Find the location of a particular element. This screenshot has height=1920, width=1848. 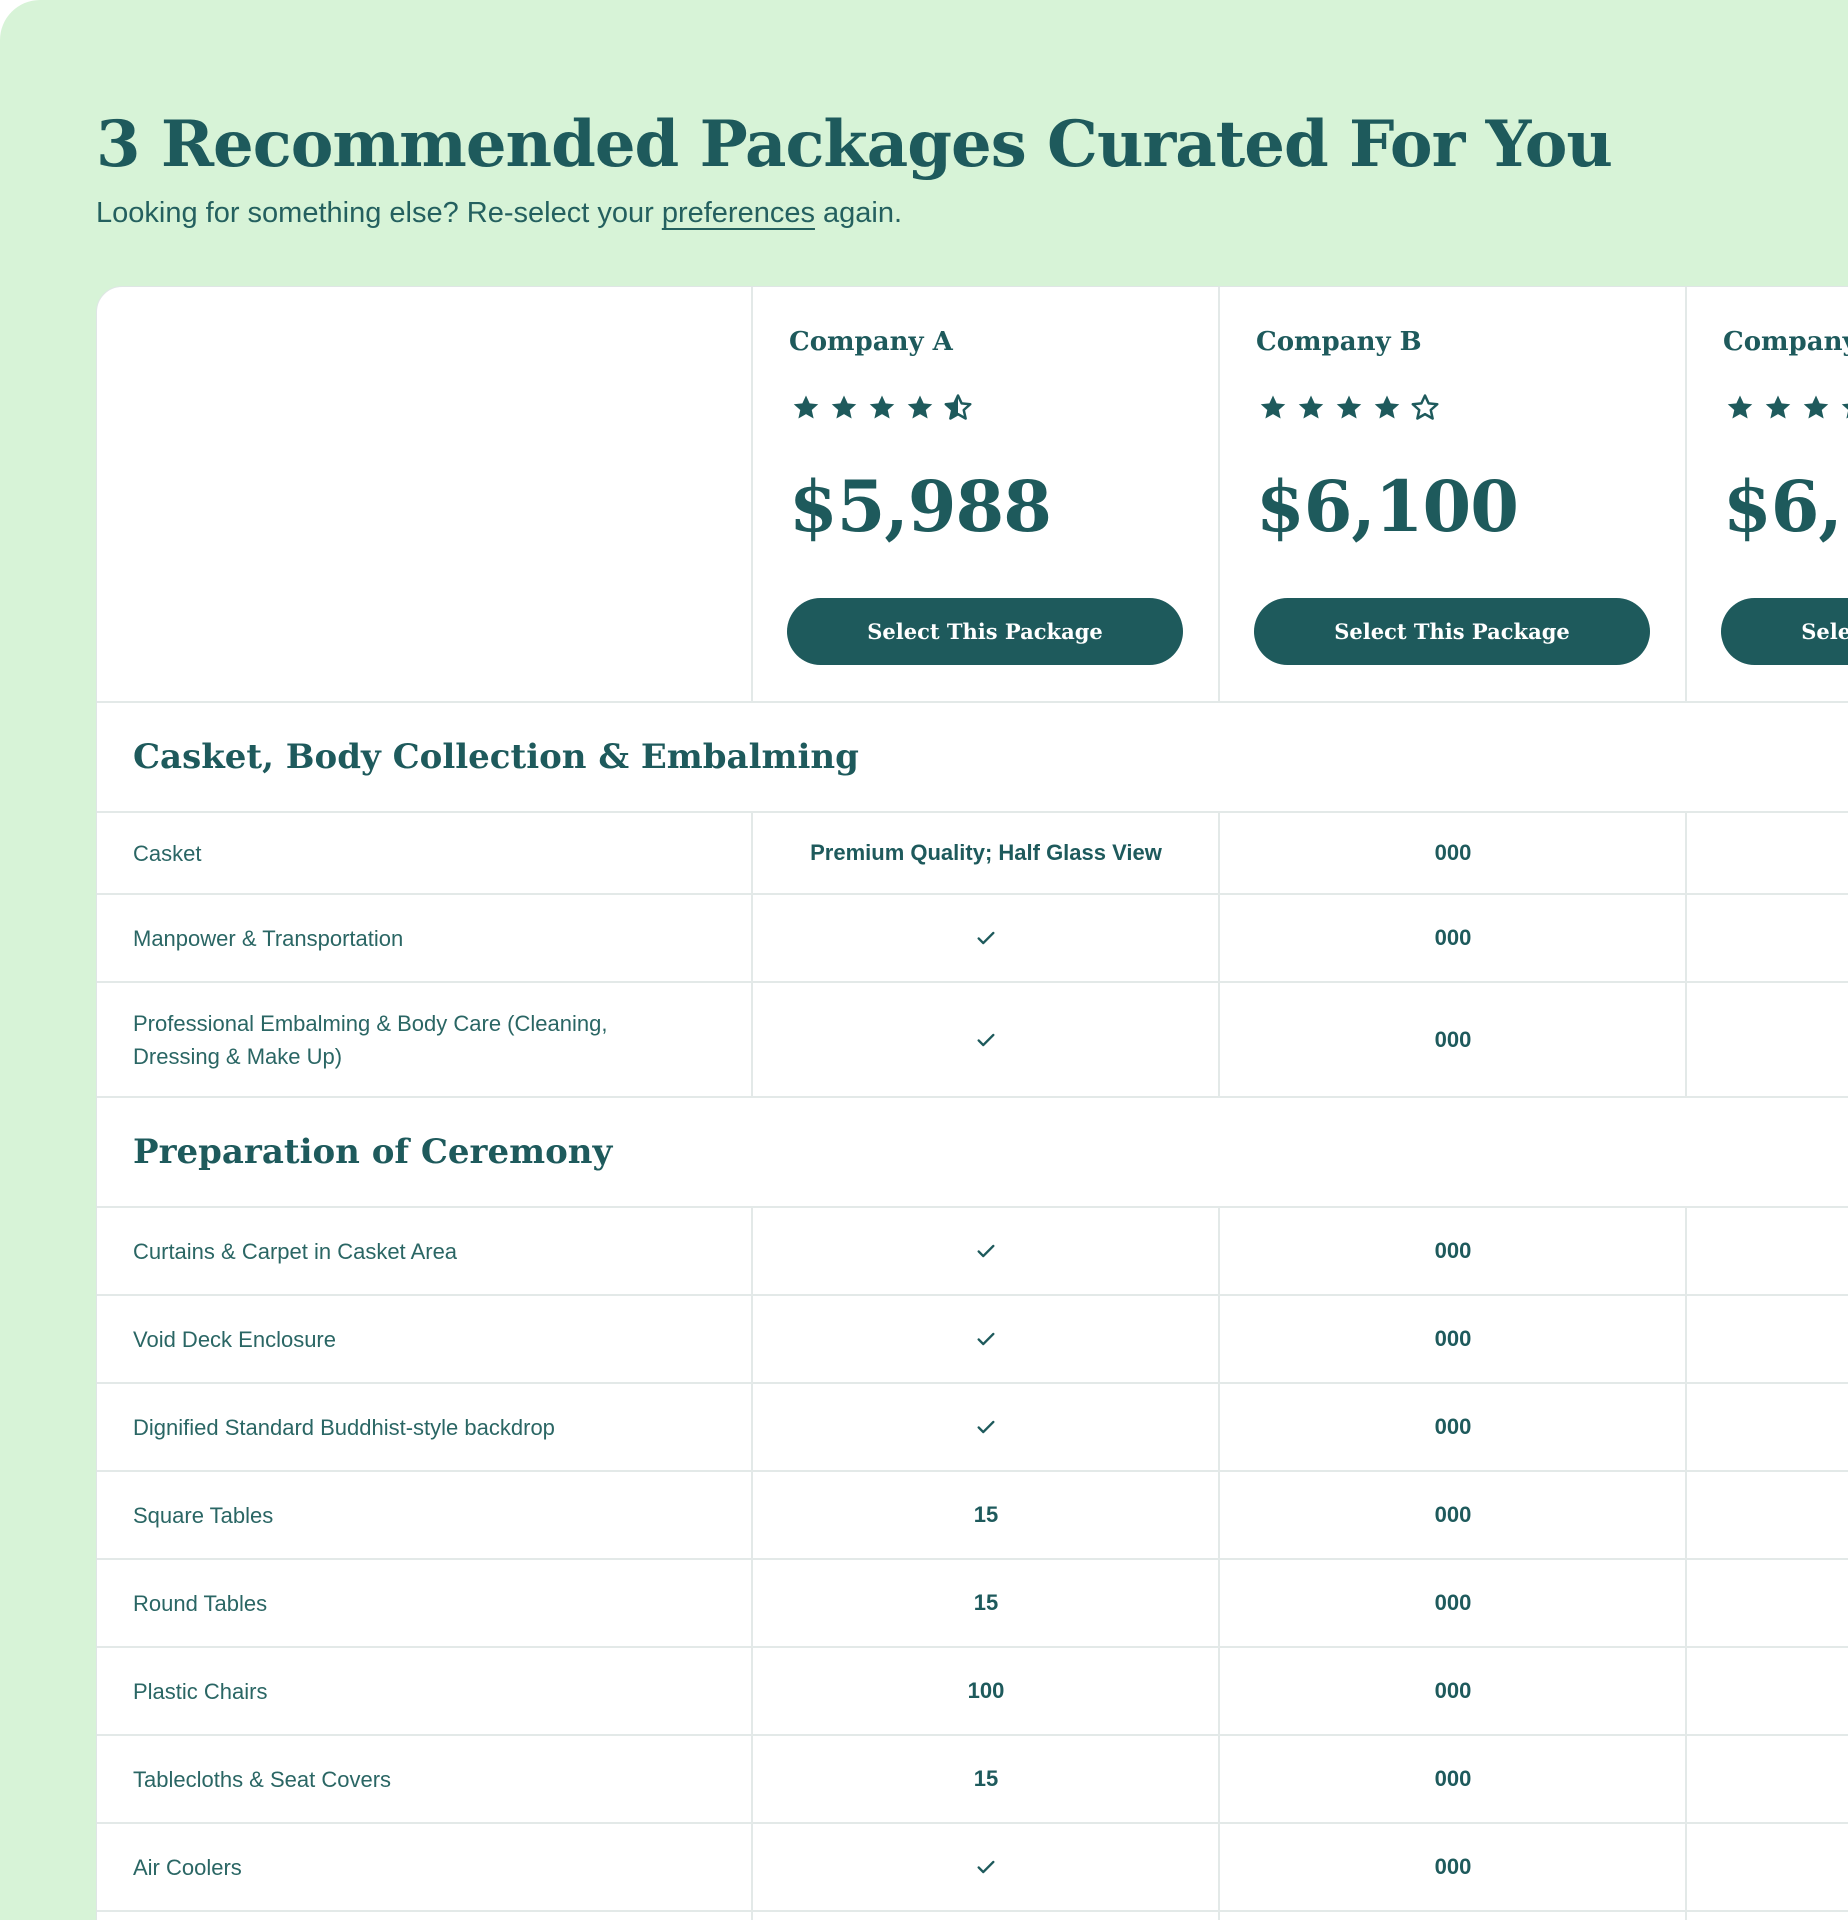

row-label: Manpower & Transportation is located at coordinates (268, 938).